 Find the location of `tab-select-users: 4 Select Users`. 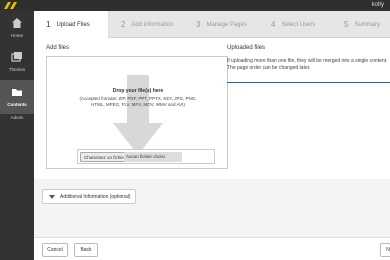

tab-select-users: 4 Select Users is located at coordinates (296, 24).